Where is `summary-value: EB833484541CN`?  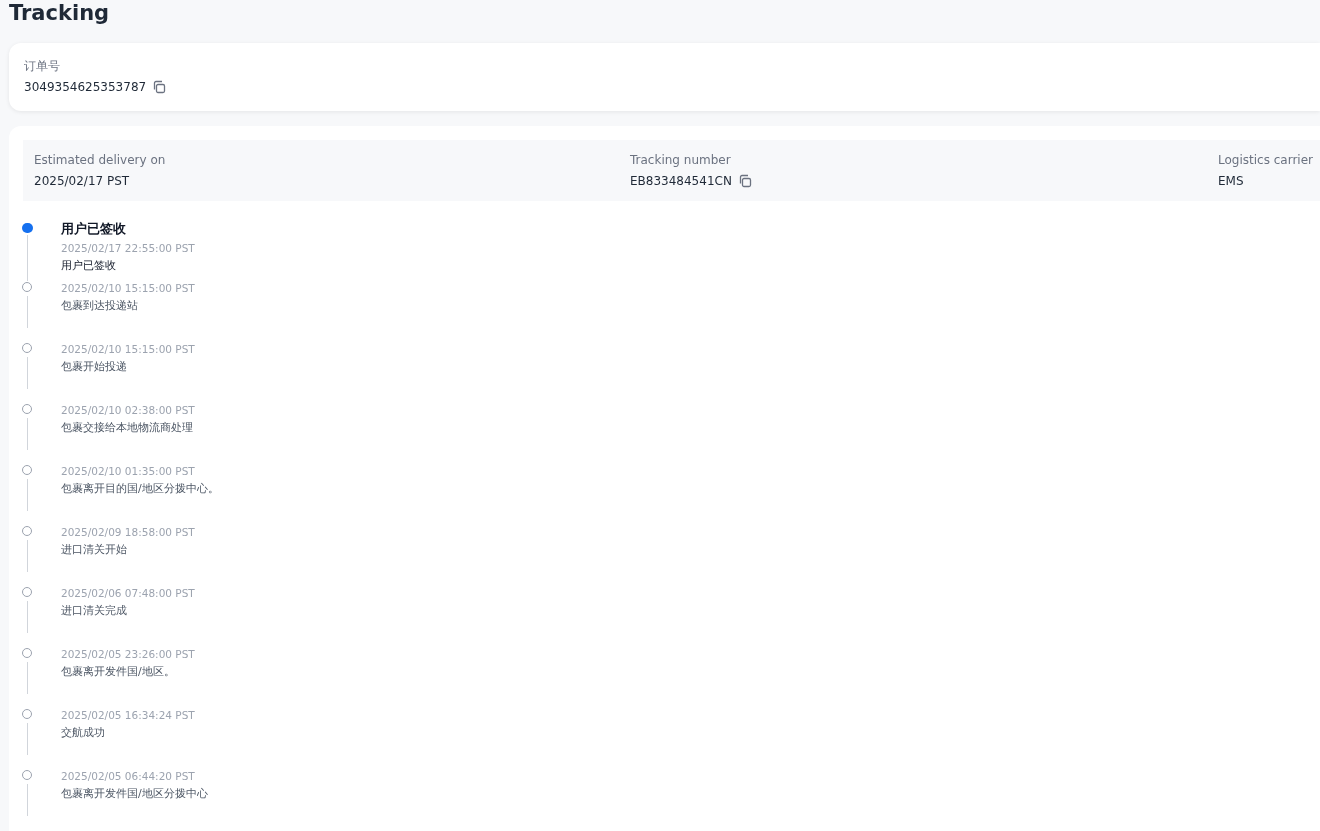
summary-value: EB833484541CN is located at coordinates (681, 181).